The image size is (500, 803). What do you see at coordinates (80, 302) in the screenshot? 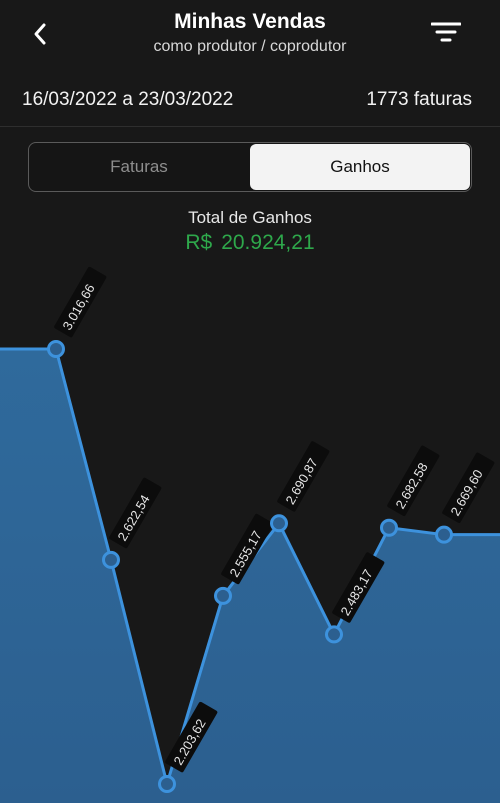
I see `data-label-group: 3.016,66` at bounding box center [80, 302].